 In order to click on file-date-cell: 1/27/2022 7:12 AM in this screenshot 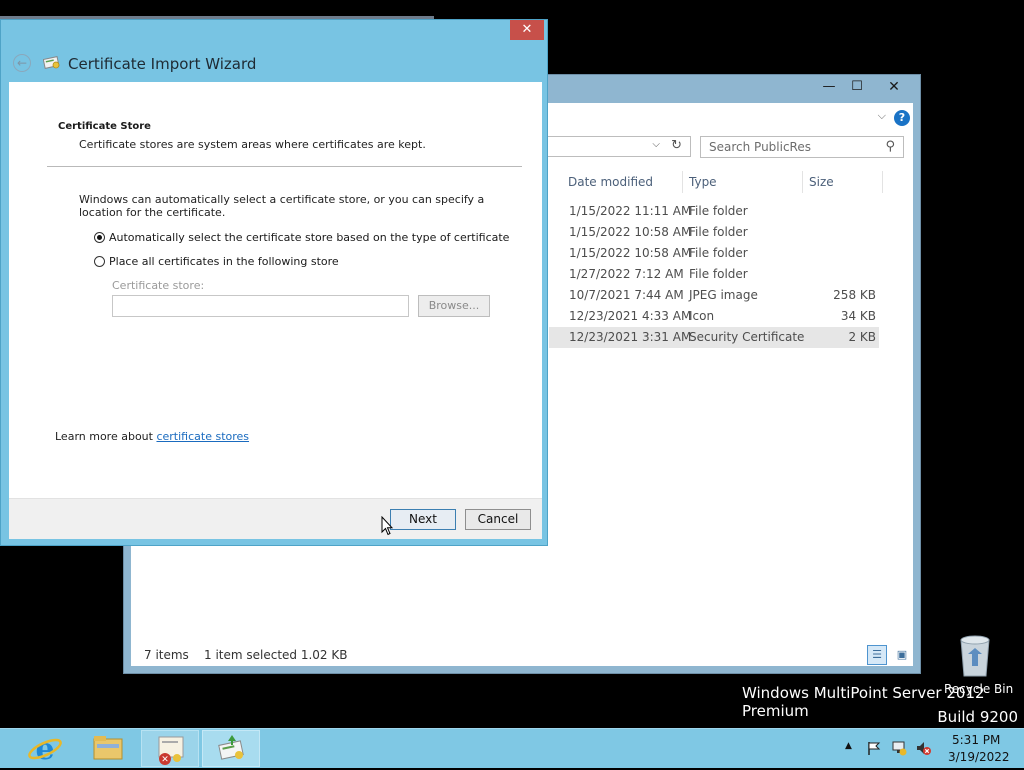, I will do `click(626, 274)`.